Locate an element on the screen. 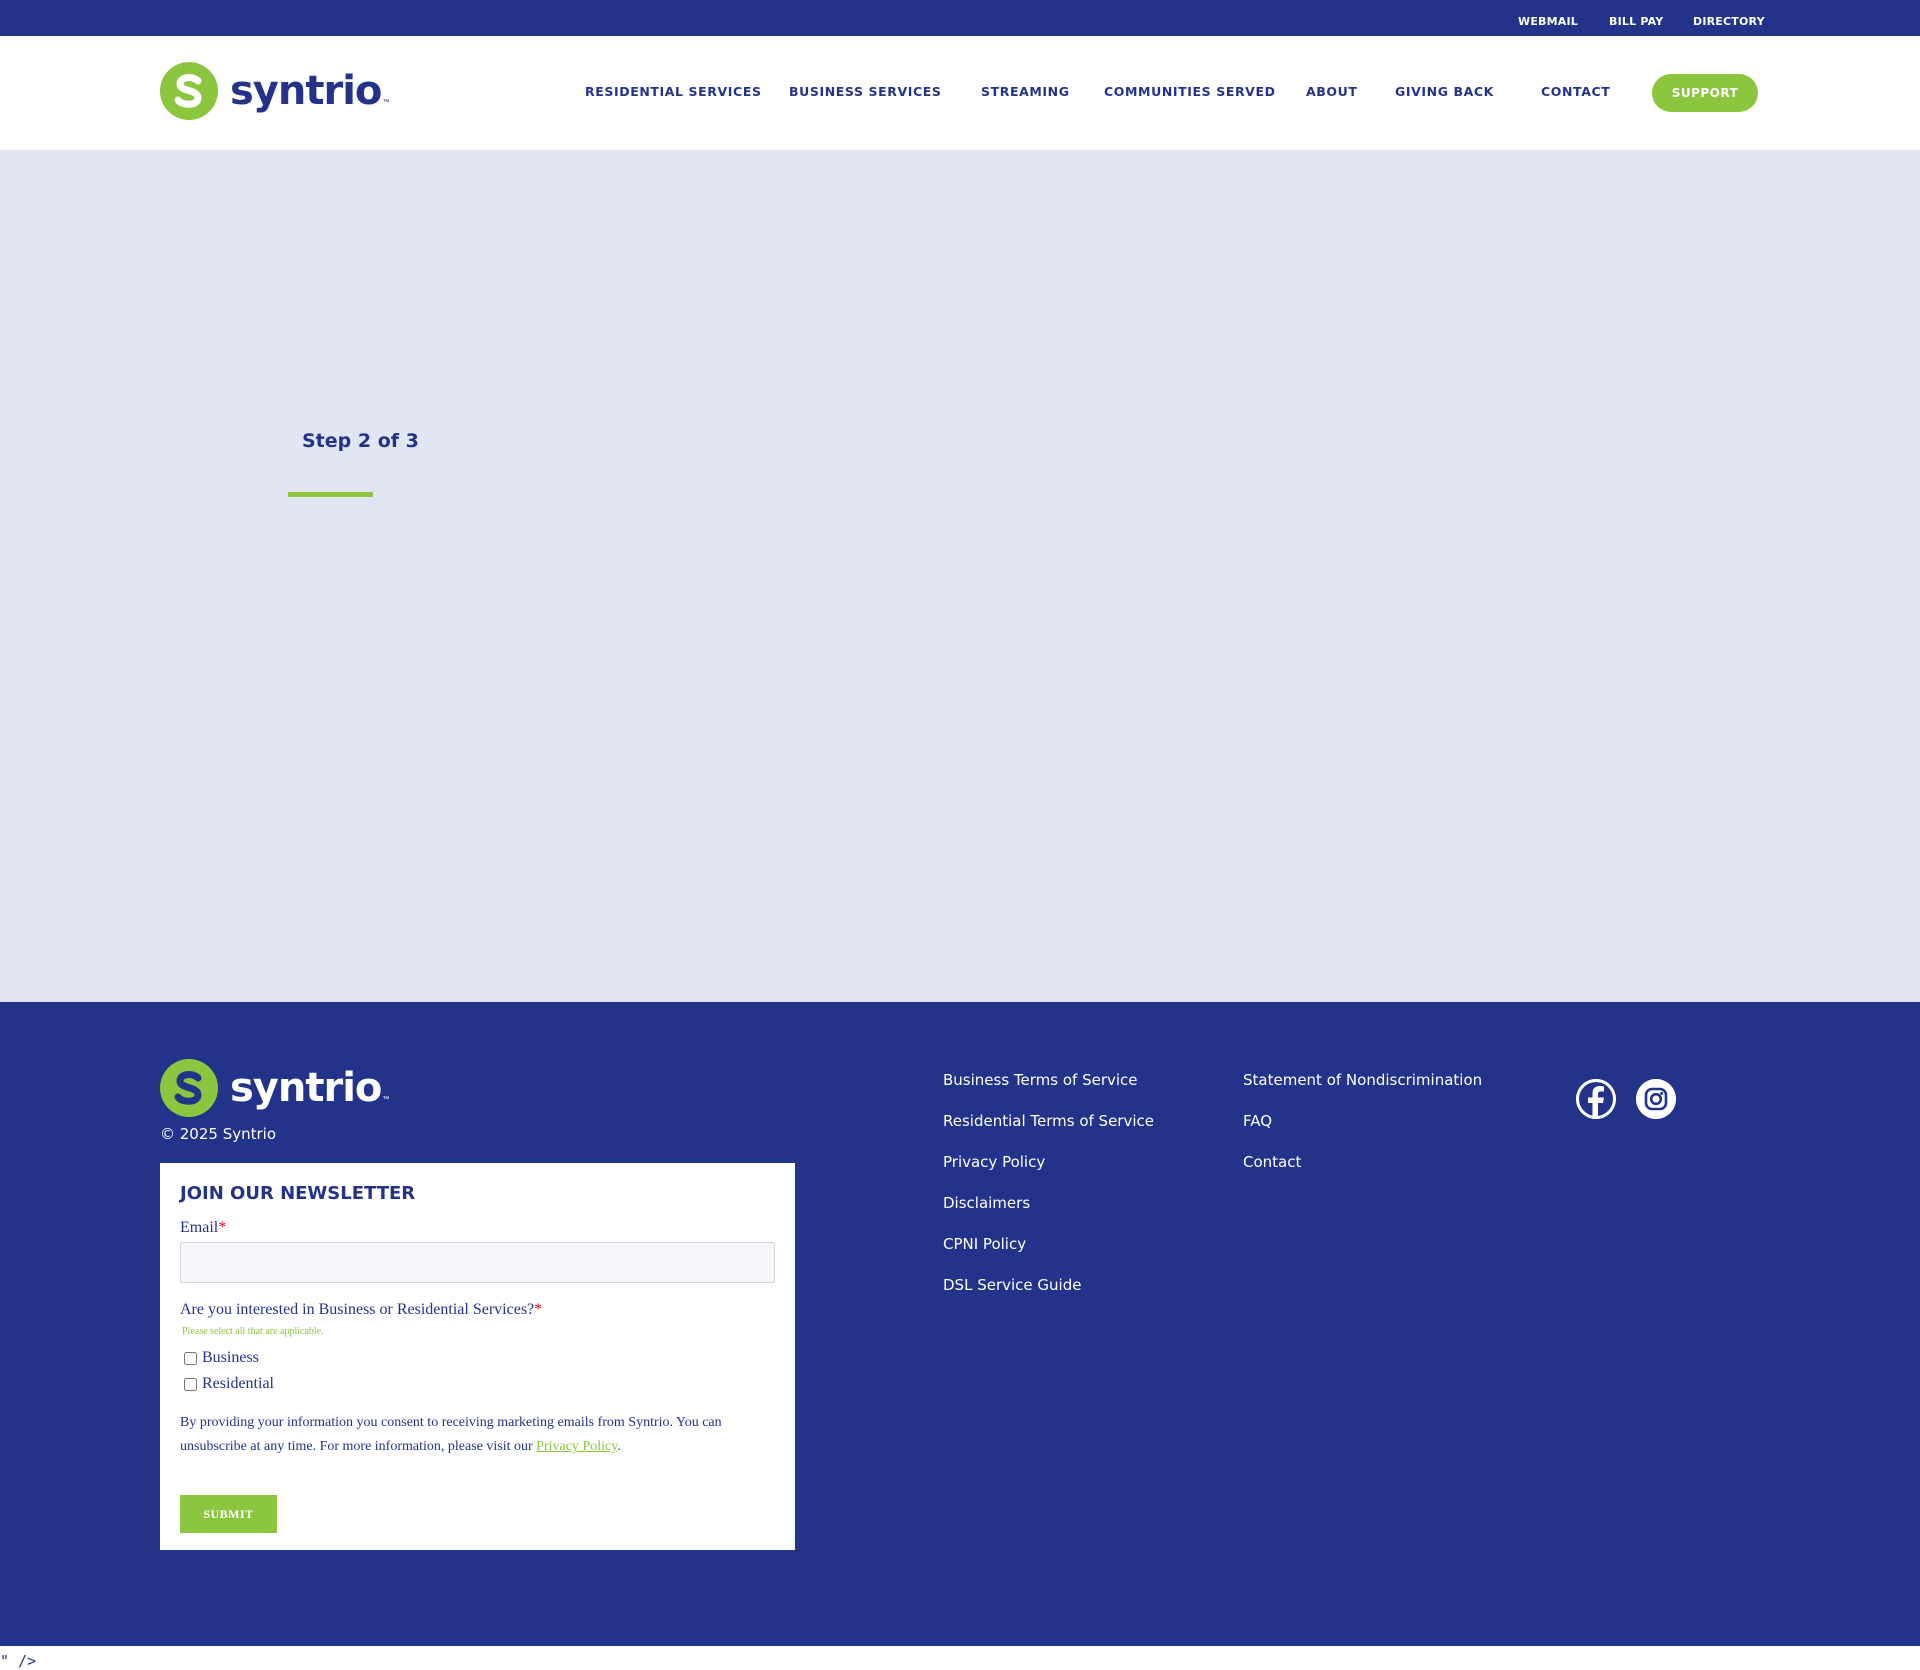 The image size is (1920, 1670). email-label: Email* is located at coordinates (203, 1228).